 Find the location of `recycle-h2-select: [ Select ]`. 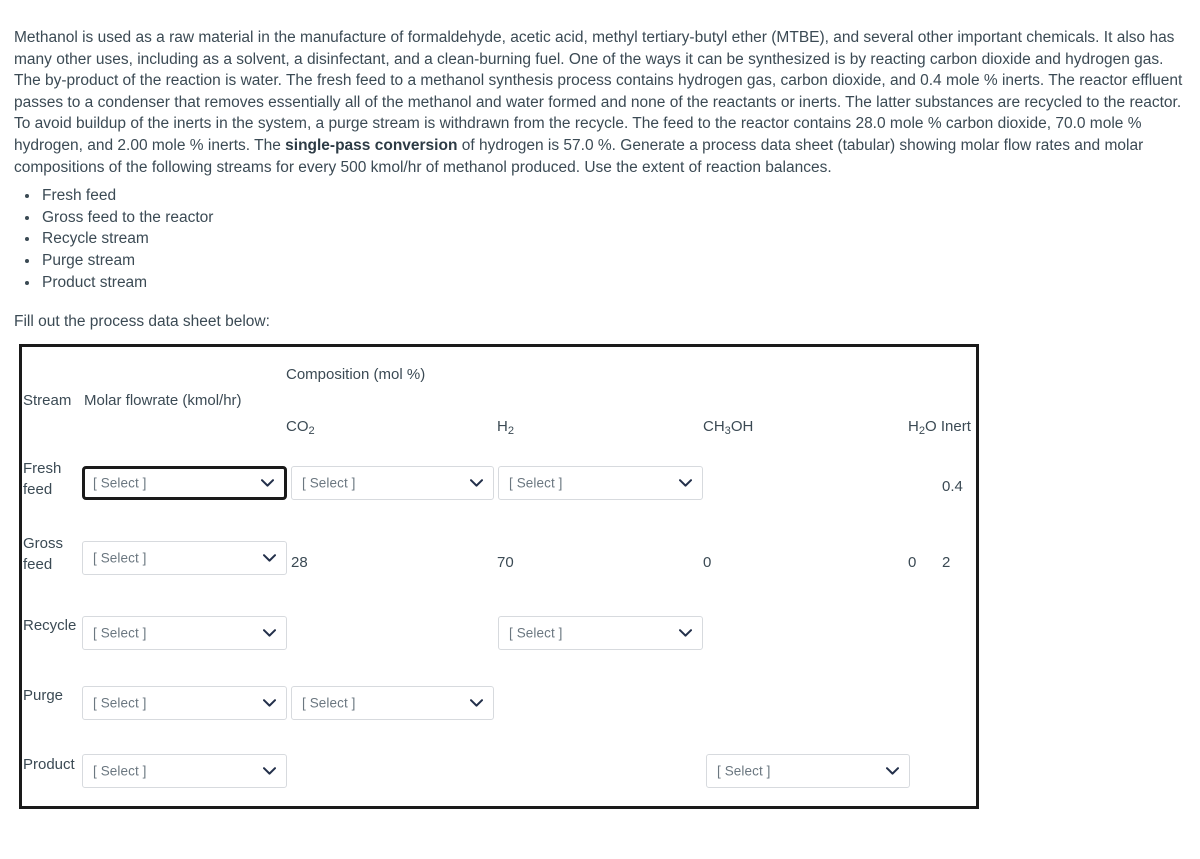

recycle-h2-select: [ Select ] is located at coordinates (600, 633).